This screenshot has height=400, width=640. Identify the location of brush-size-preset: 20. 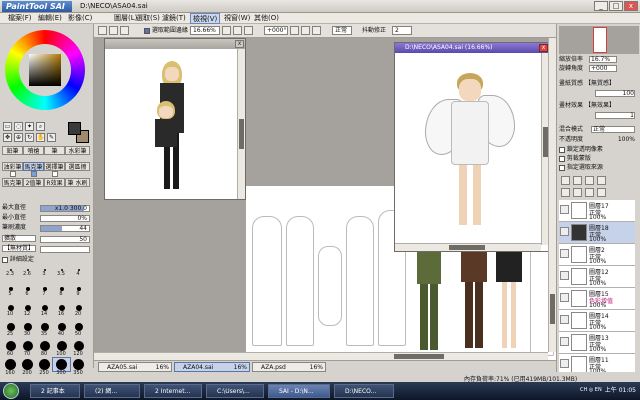
(78, 310).